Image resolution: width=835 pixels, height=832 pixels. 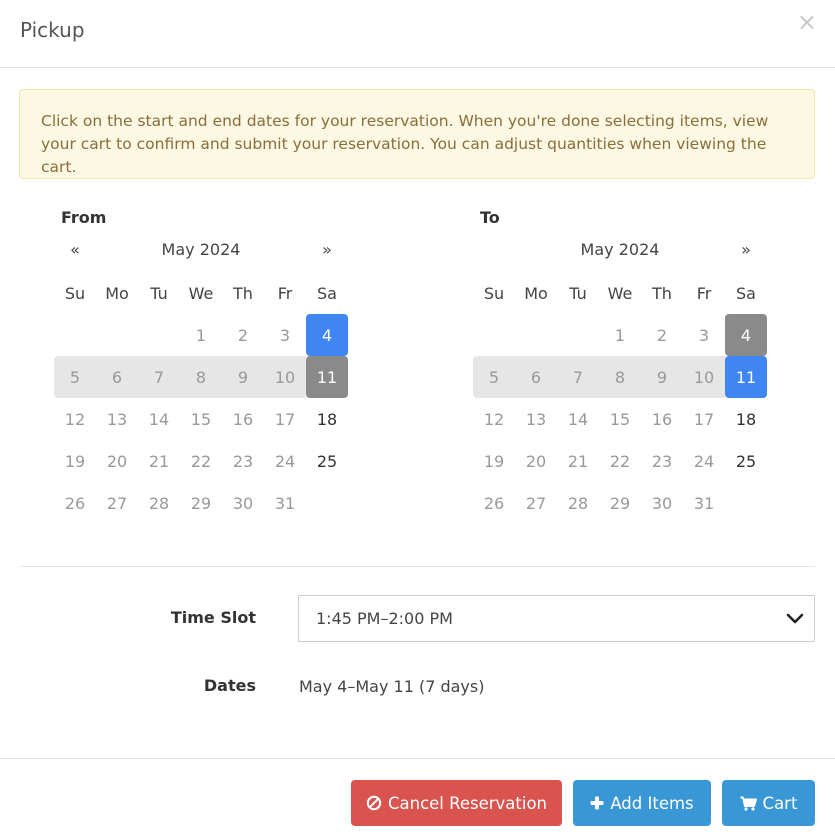 I want to click on to-calendar-nav: May 2024 », so click(x=620, y=251).